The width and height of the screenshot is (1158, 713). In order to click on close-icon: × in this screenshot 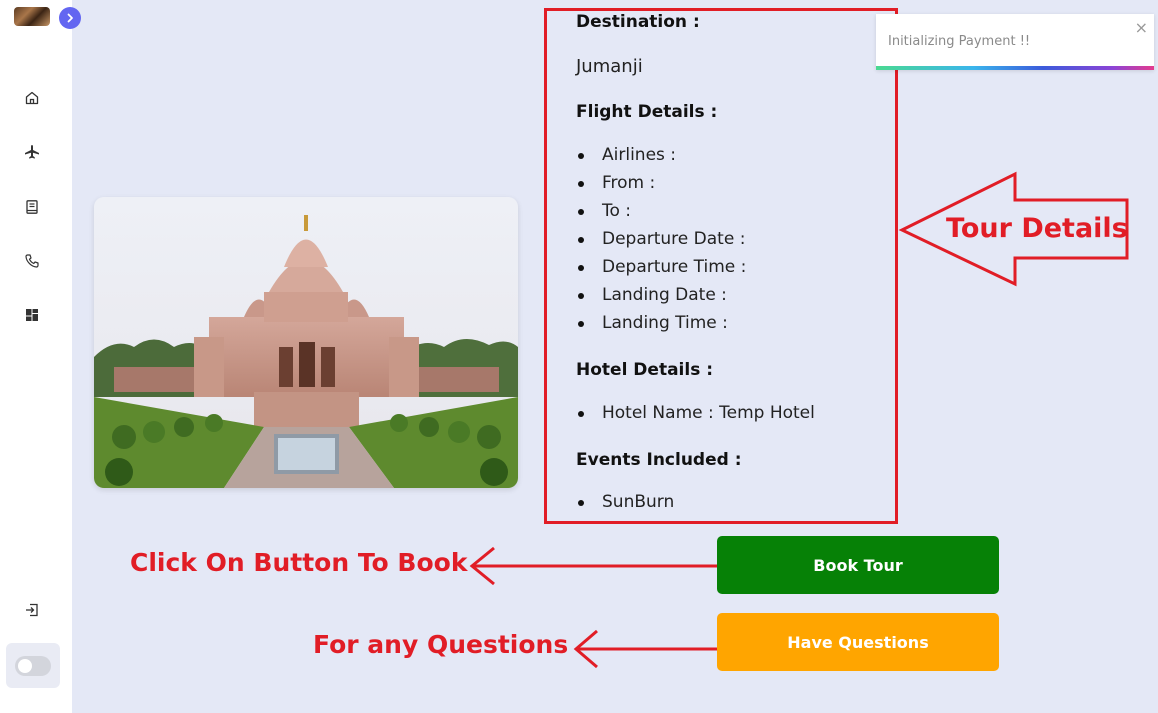, I will do `click(1141, 27)`.